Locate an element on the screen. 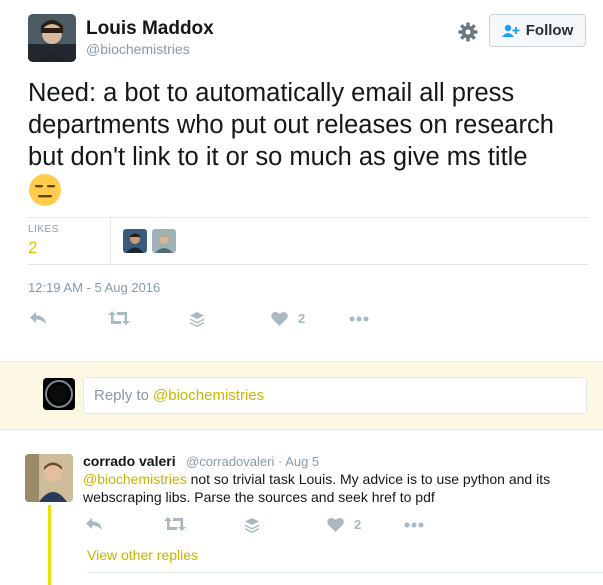 The width and height of the screenshot is (603, 585). reply-input: Reply to @biochemistries is located at coordinates (335, 395).